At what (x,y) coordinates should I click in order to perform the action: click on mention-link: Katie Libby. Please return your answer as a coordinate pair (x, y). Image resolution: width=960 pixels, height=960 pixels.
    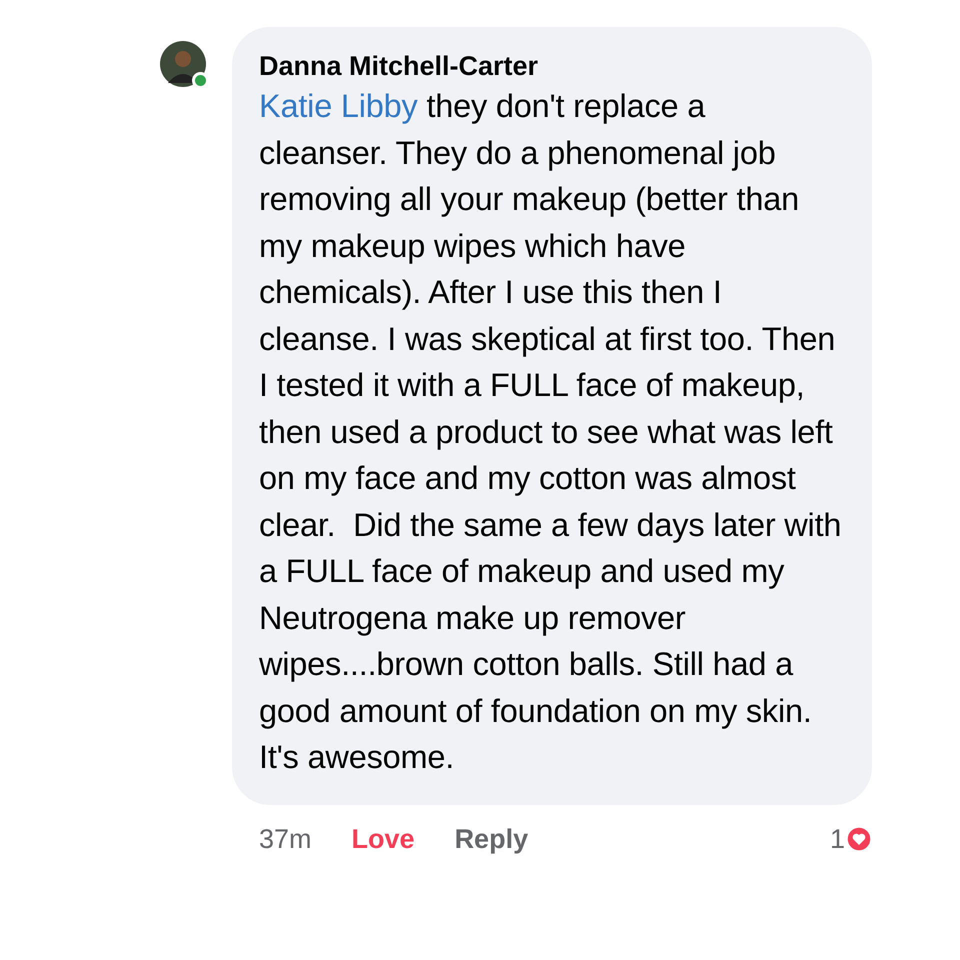
    Looking at the image, I should click on (338, 106).